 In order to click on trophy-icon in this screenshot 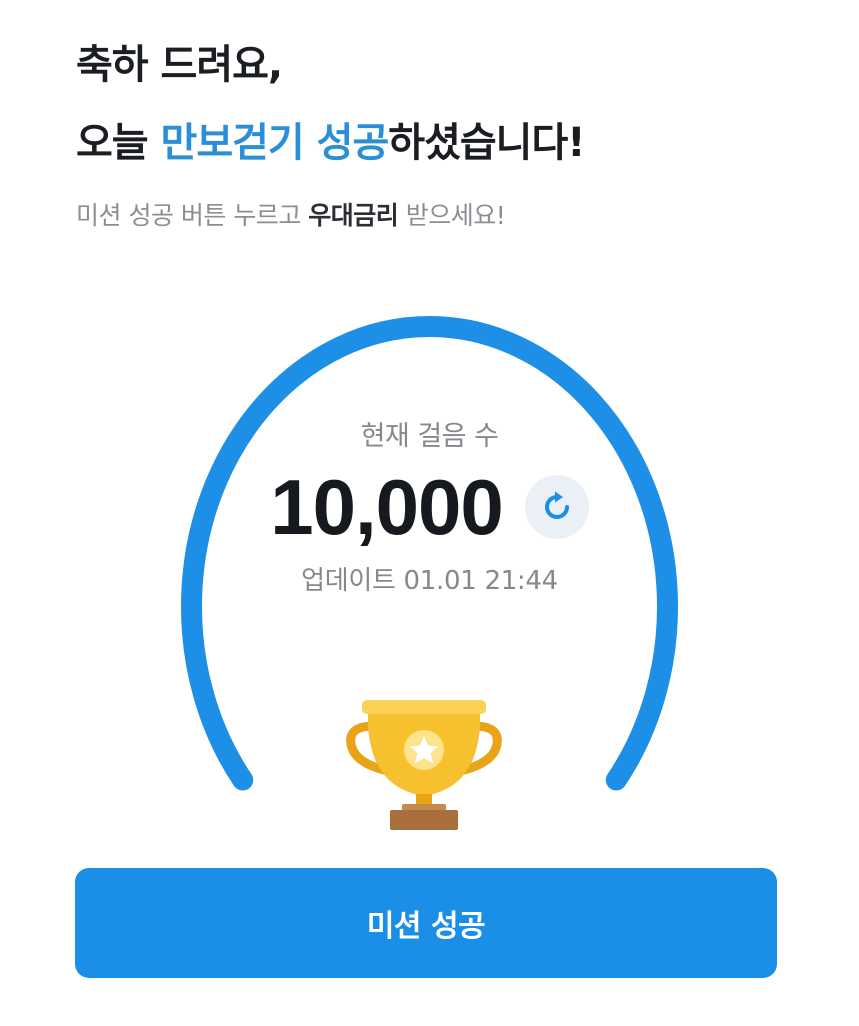, I will do `click(424, 765)`.